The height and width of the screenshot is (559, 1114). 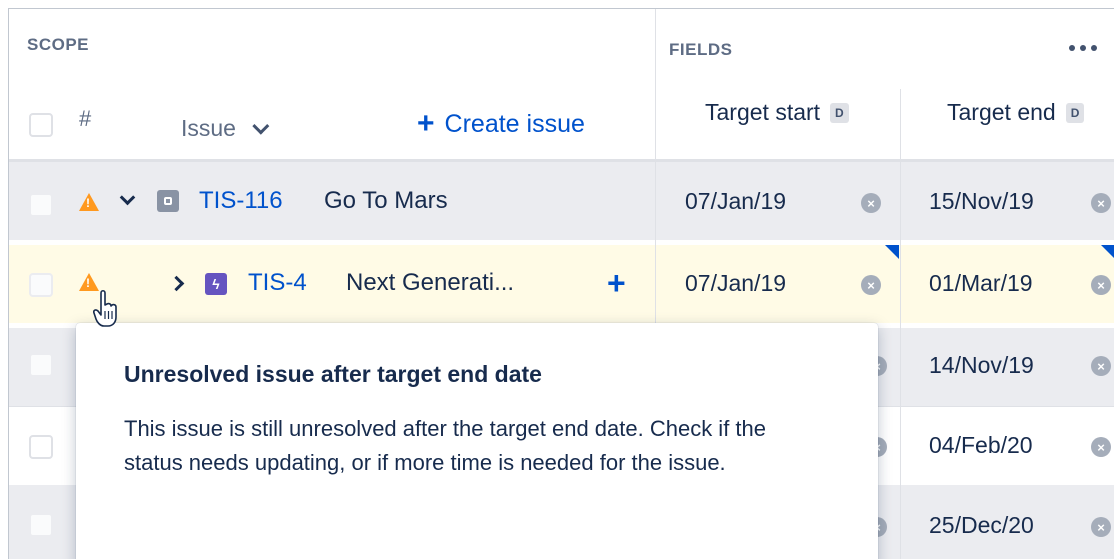 What do you see at coordinates (41, 125) in the screenshot?
I see `select-all-checkbox` at bounding box center [41, 125].